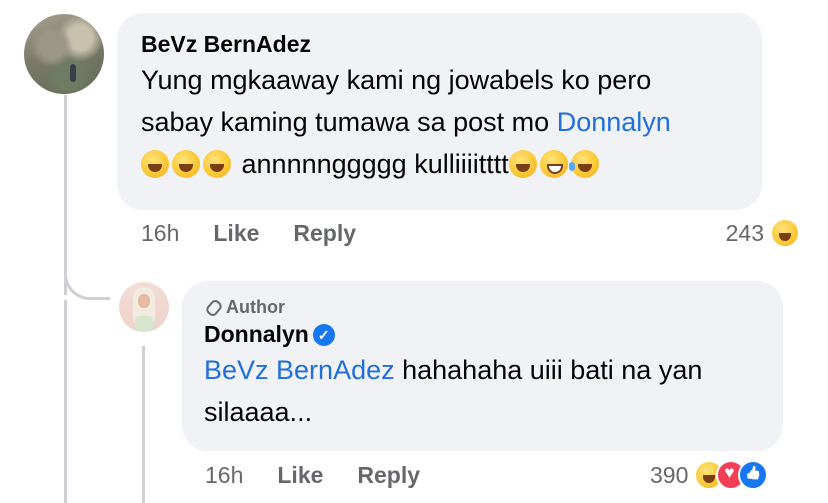 This screenshot has height=503, width=828. I want to click on comment-text-line: sabay kaming tumawa sa post mo Donnalyn, so click(439, 122).